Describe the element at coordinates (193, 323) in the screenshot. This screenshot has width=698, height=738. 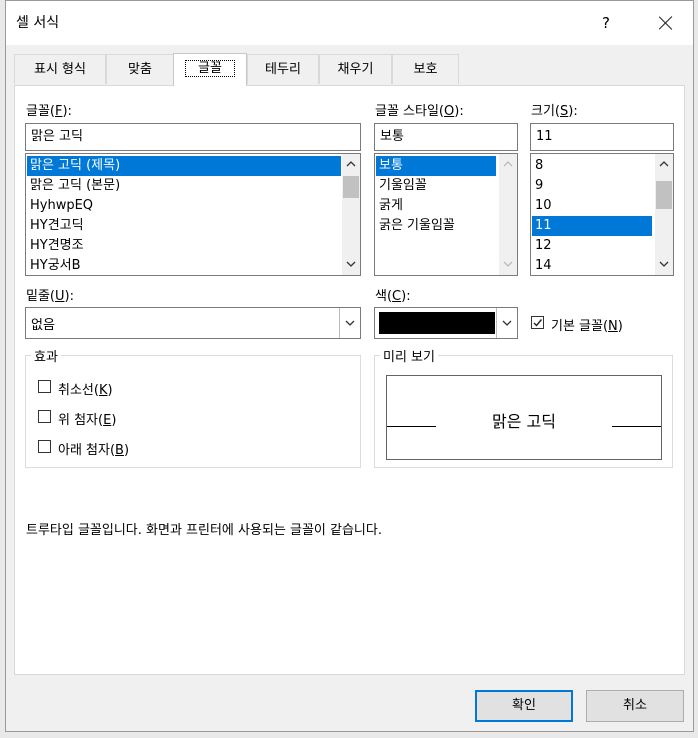
I see `underline-select: 없음` at that location.